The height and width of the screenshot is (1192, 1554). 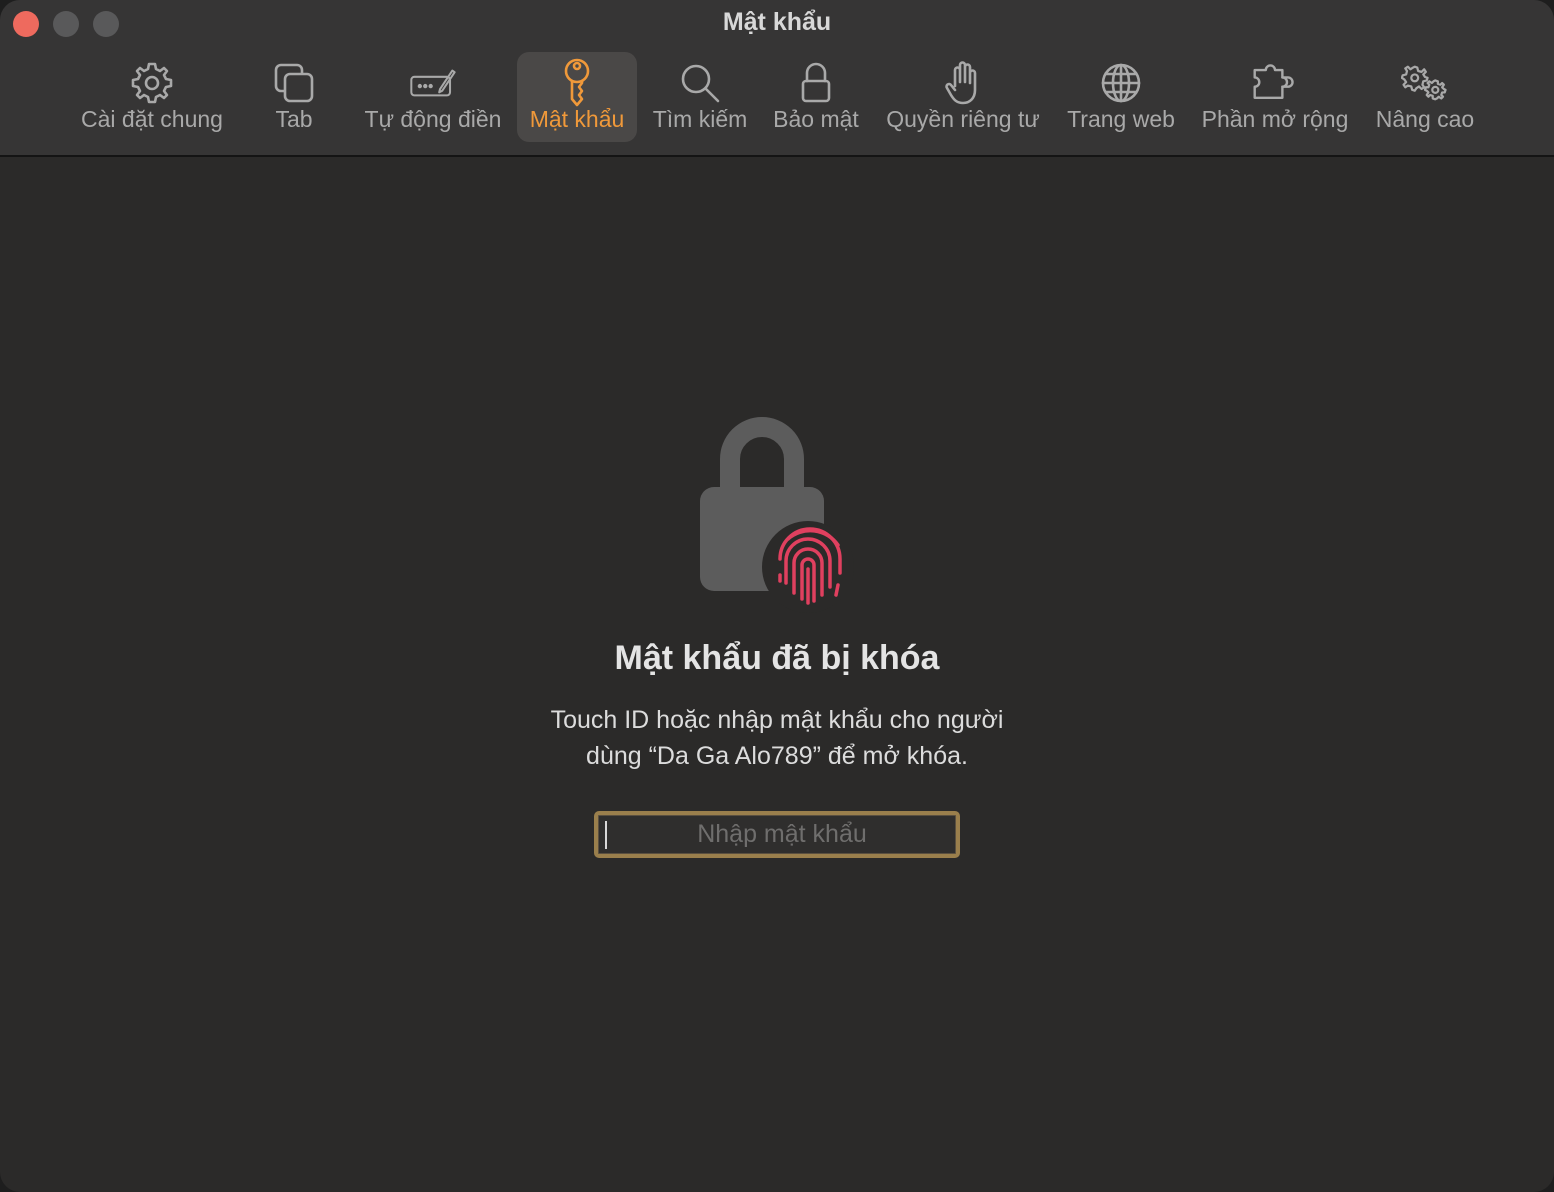 I want to click on tab-label: Cài đặt chung, so click(x=152, y=119).